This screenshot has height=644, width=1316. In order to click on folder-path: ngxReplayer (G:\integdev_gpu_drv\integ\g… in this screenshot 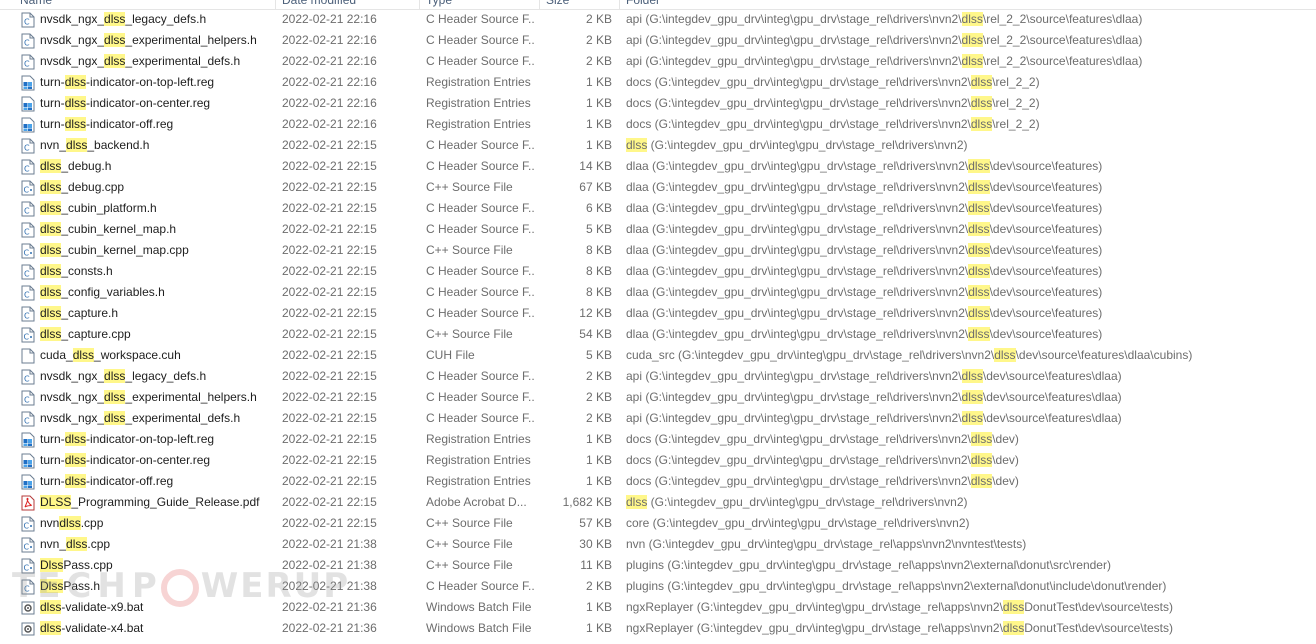, I will do `click(899, 607)`.